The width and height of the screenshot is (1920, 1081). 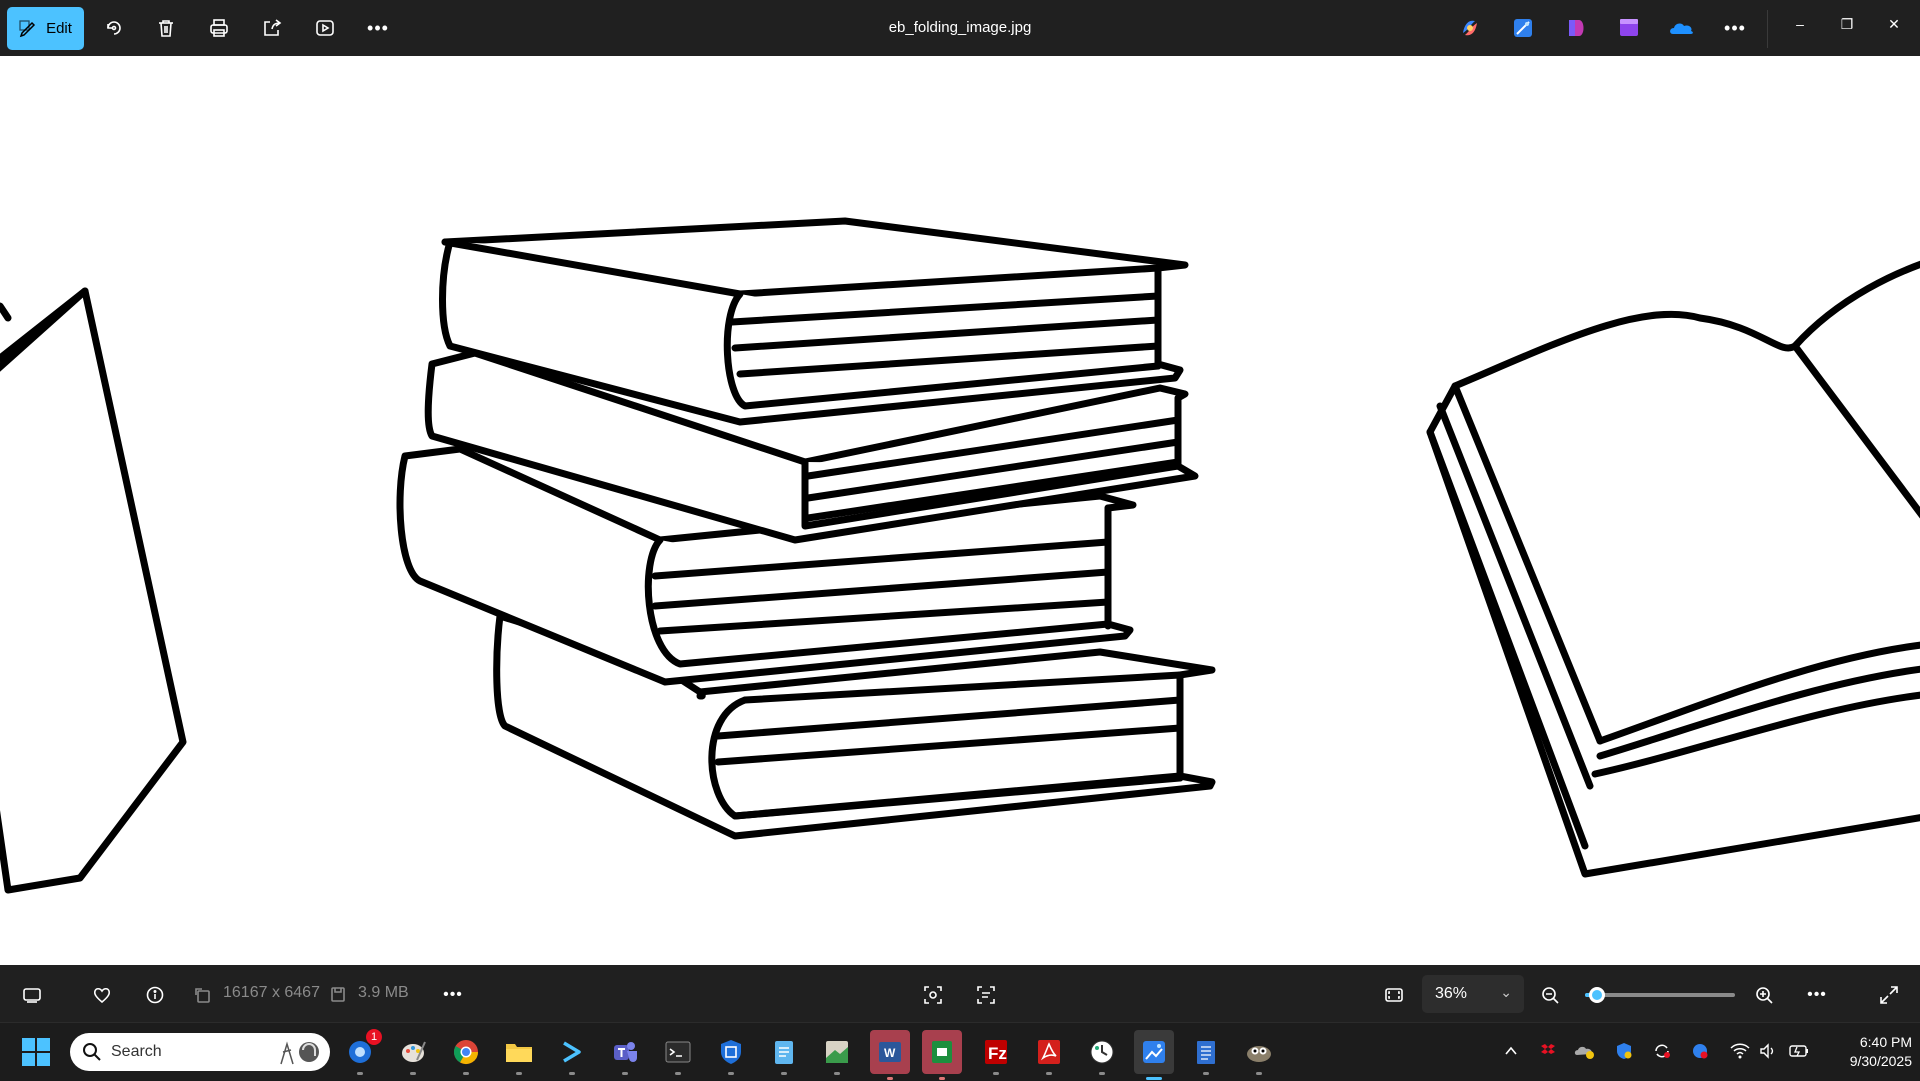 What do you see at coordinates (1700, 1051) in the screenshot?
I see `vpn-icon` at bounding box center [1700, 1051].